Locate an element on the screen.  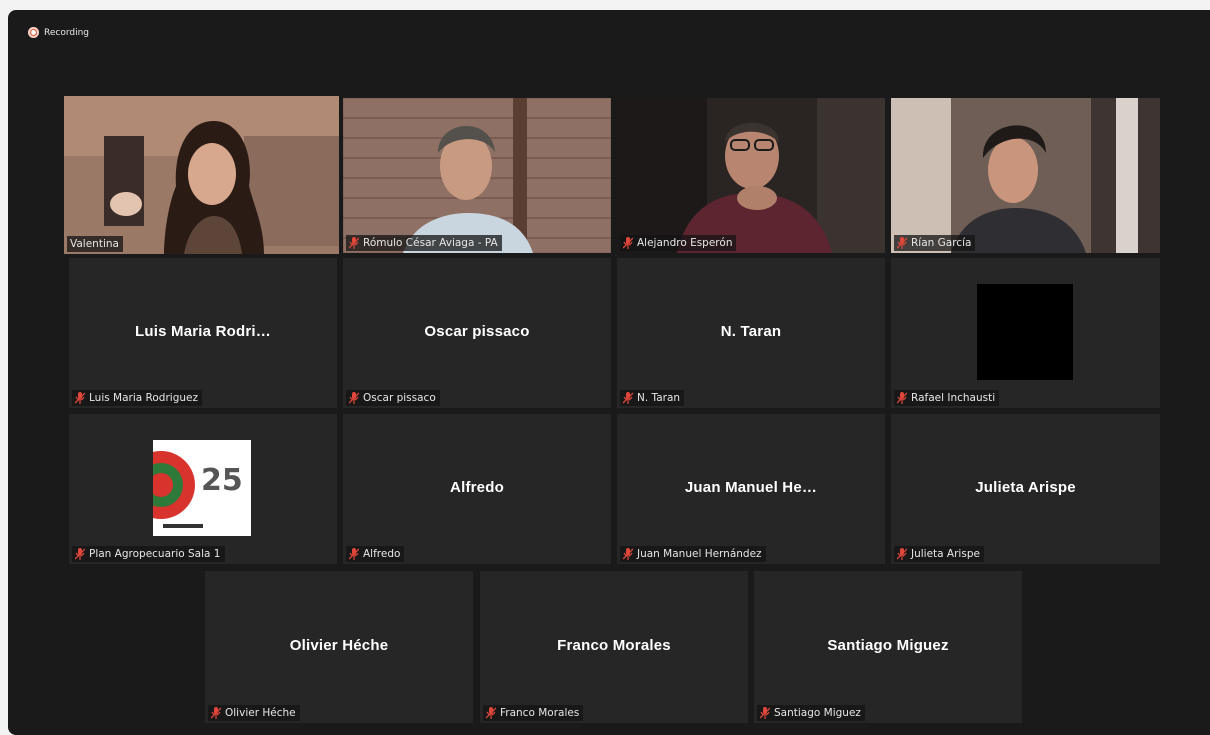
participant-tile-juan-manuel: Juan Manuel He… Juan Manuel Hernández is located at coordinates (751, 489).